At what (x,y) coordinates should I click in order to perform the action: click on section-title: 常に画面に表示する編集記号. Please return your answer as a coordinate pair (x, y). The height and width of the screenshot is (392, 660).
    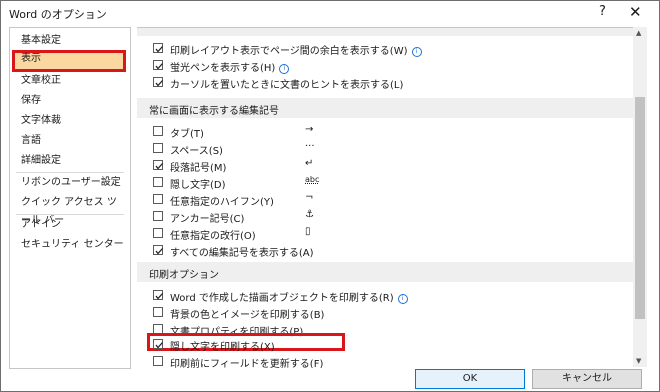
    Looking at the image, I should click on (214, 111).